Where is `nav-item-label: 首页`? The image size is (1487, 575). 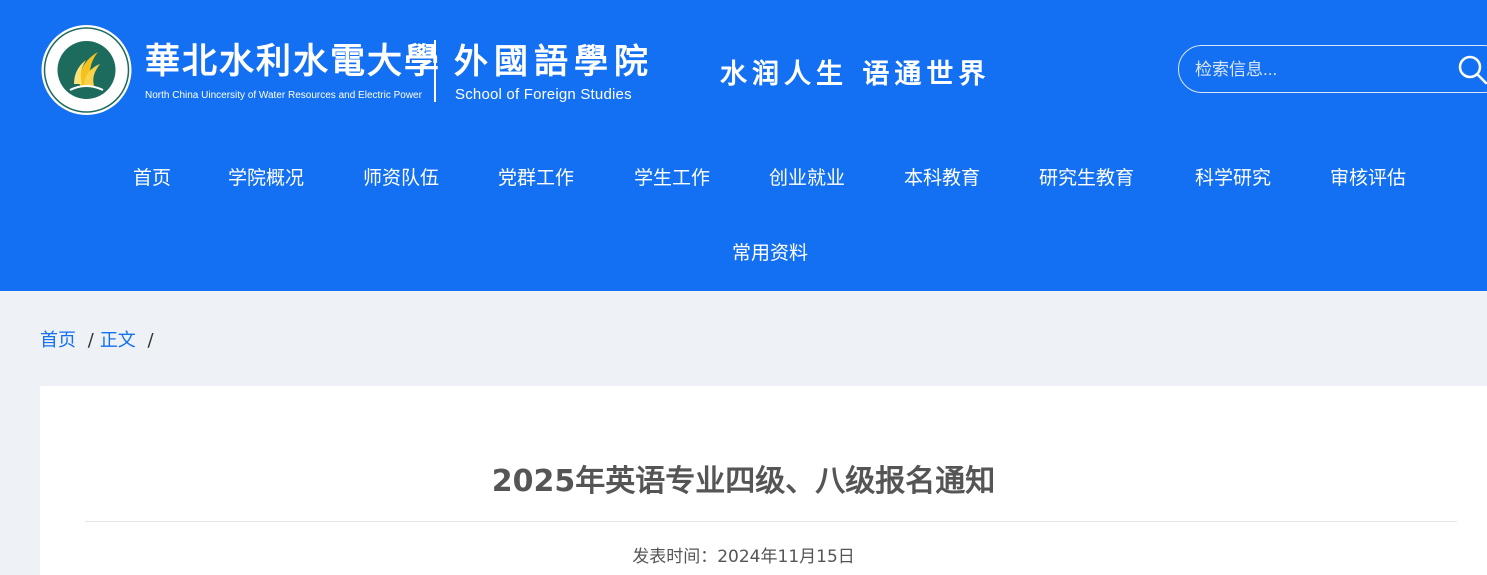 nav-item-label: 首页 is located at coordinates (152, 178).